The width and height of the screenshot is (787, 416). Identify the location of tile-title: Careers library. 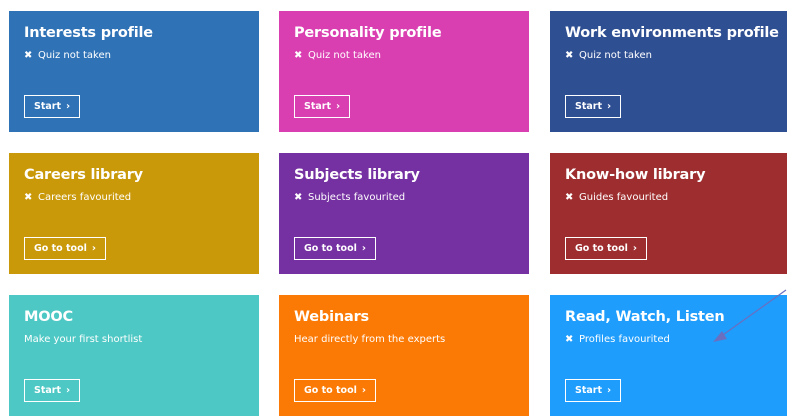
(83, 175).